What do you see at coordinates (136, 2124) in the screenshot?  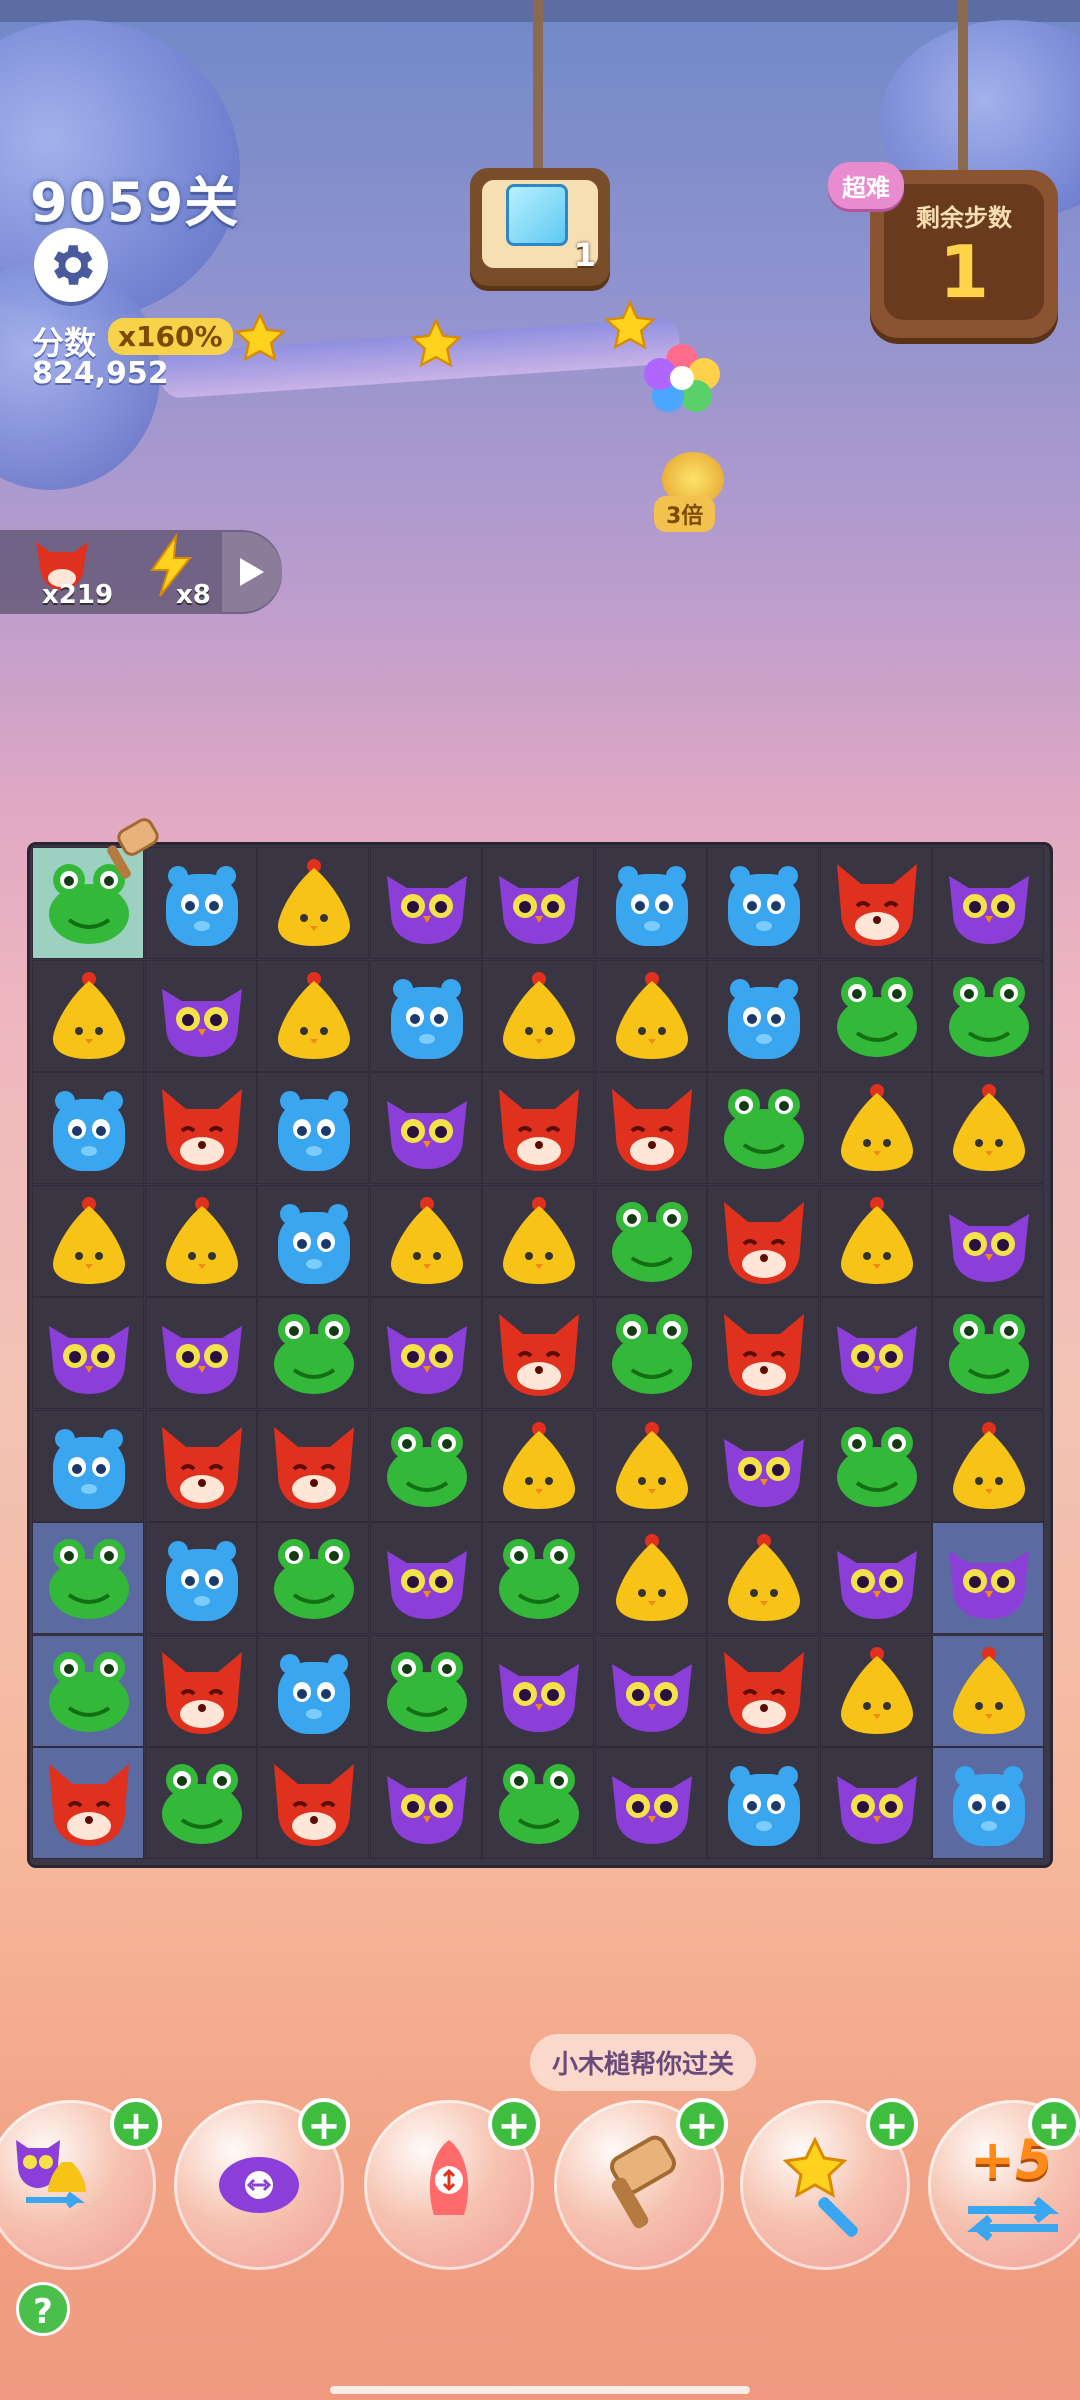 I see `swap-booster-add-button: +` at bounding box center [136, 2124].